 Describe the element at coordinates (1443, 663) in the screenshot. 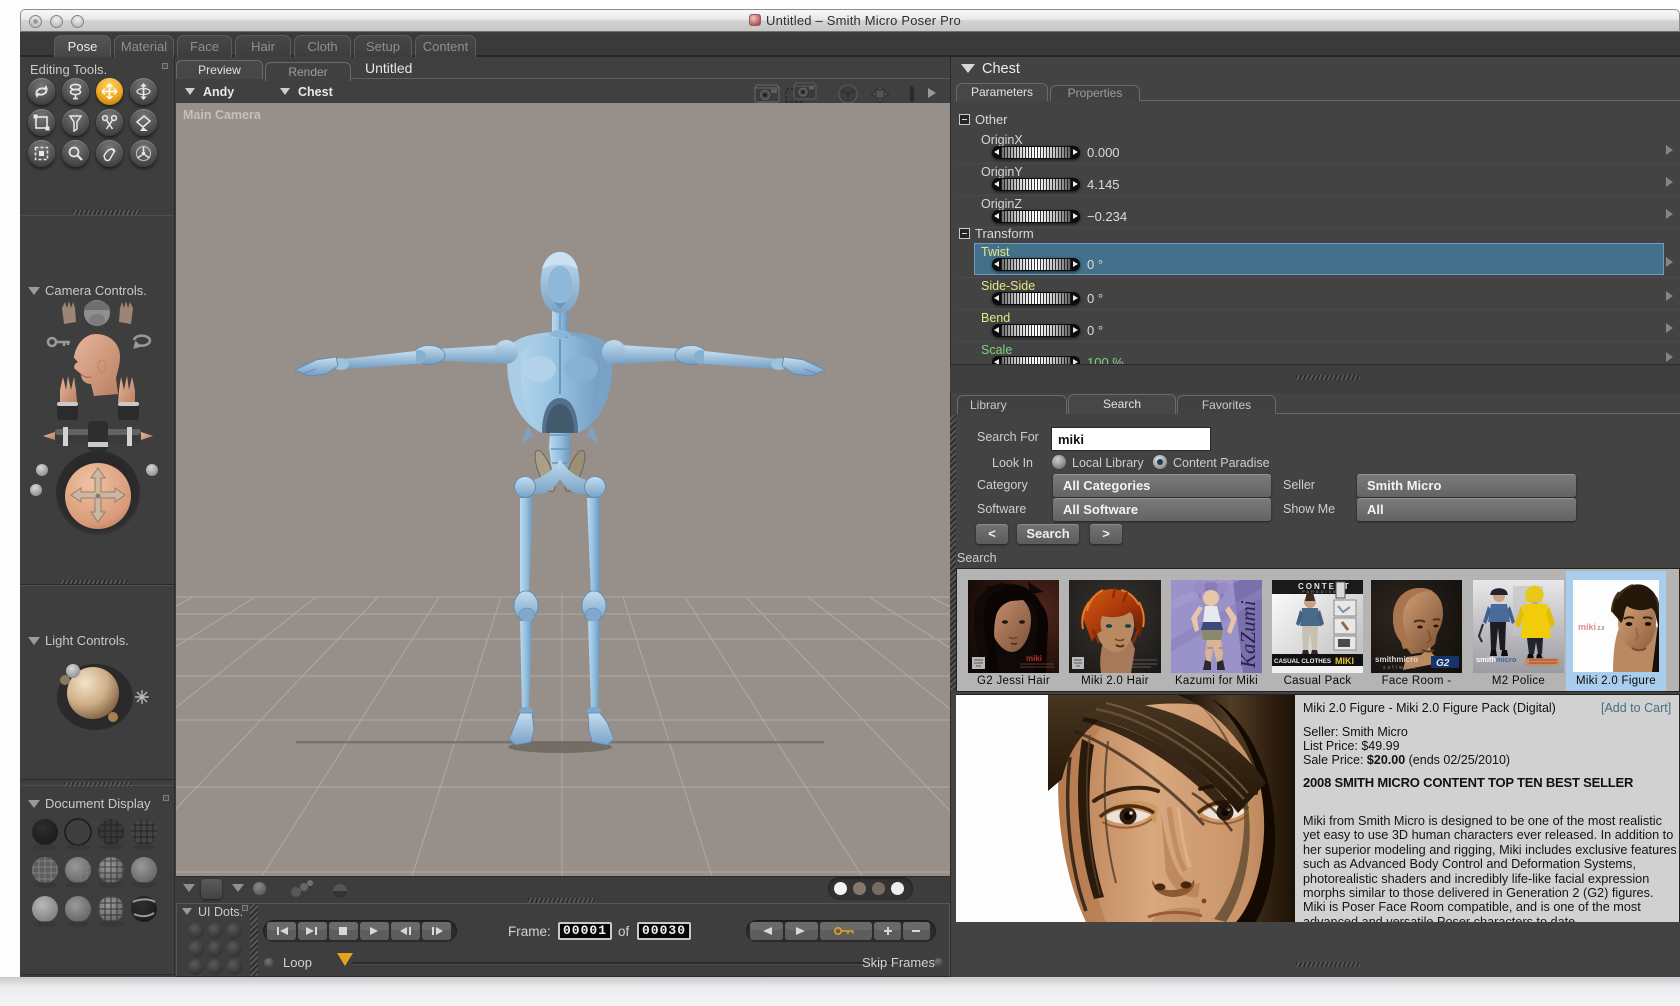

I see `svg-text: G2` at that location.